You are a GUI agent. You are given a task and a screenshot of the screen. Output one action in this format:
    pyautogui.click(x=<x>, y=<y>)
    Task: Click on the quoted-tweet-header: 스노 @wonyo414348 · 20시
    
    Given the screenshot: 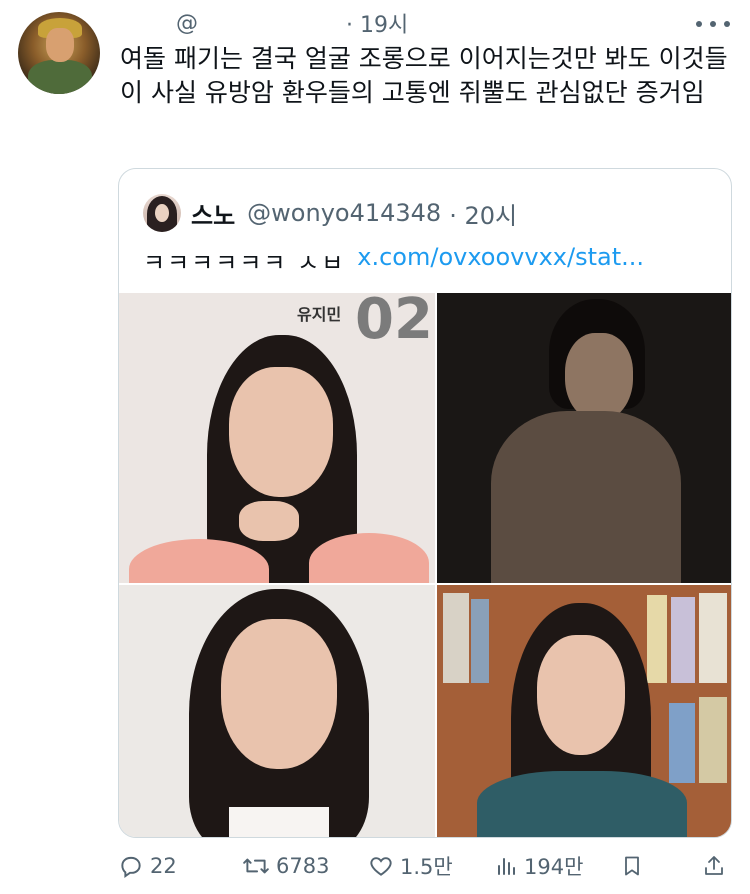 What is the action you would take?
    pyautogui.click(x=330, y=213)
    